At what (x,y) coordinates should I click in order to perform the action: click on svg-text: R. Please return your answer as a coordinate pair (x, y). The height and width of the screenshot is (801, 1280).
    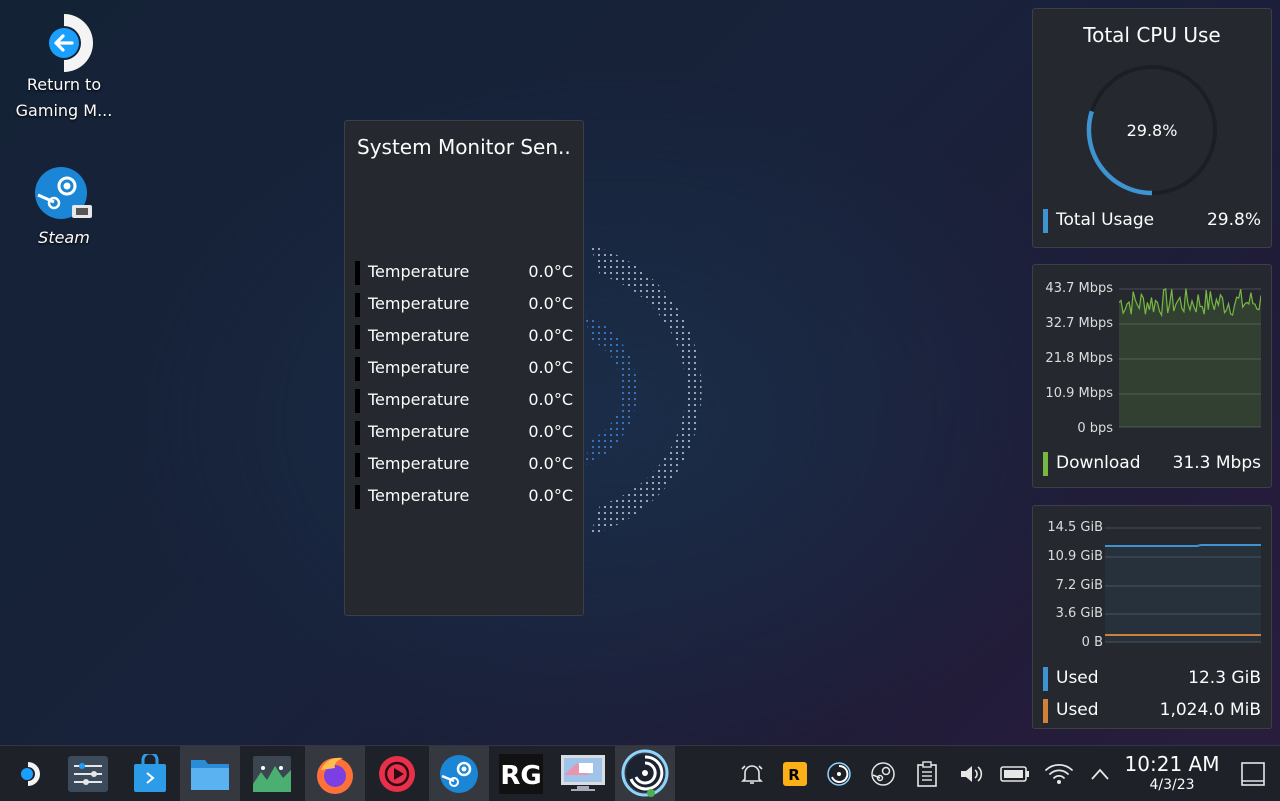
    Looking at the image, I should click on (794, 775).